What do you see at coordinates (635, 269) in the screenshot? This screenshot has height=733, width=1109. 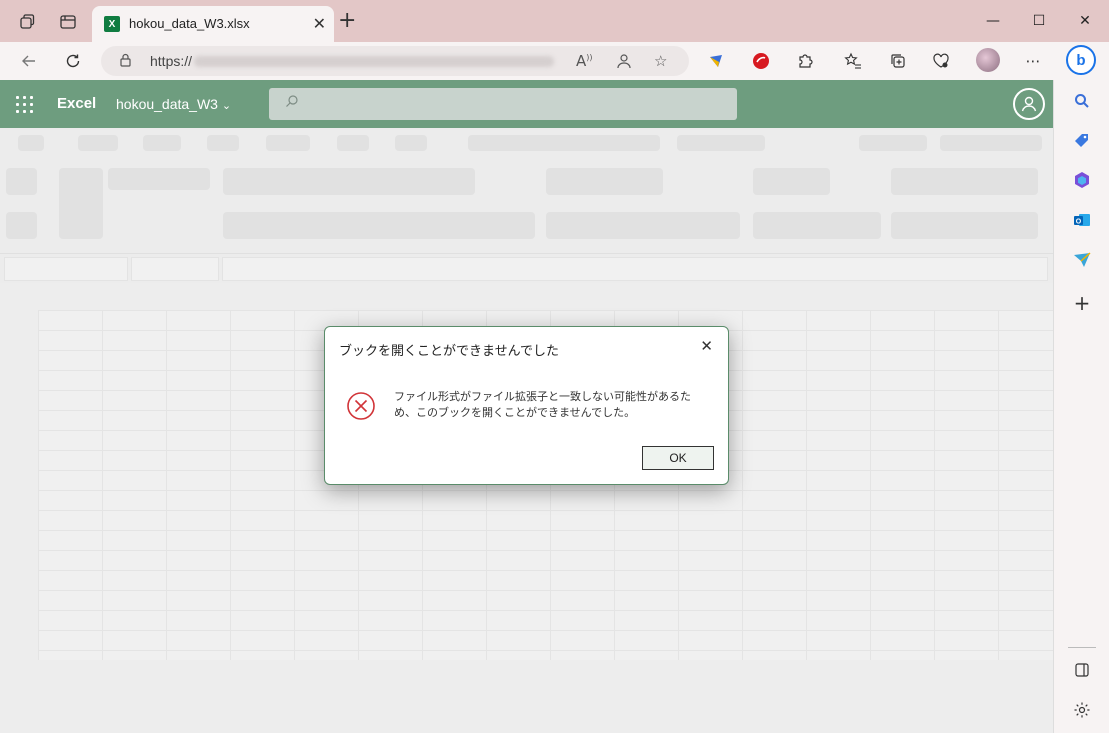 I see `formula-input-placeholder` at bounding box center [635, 269].